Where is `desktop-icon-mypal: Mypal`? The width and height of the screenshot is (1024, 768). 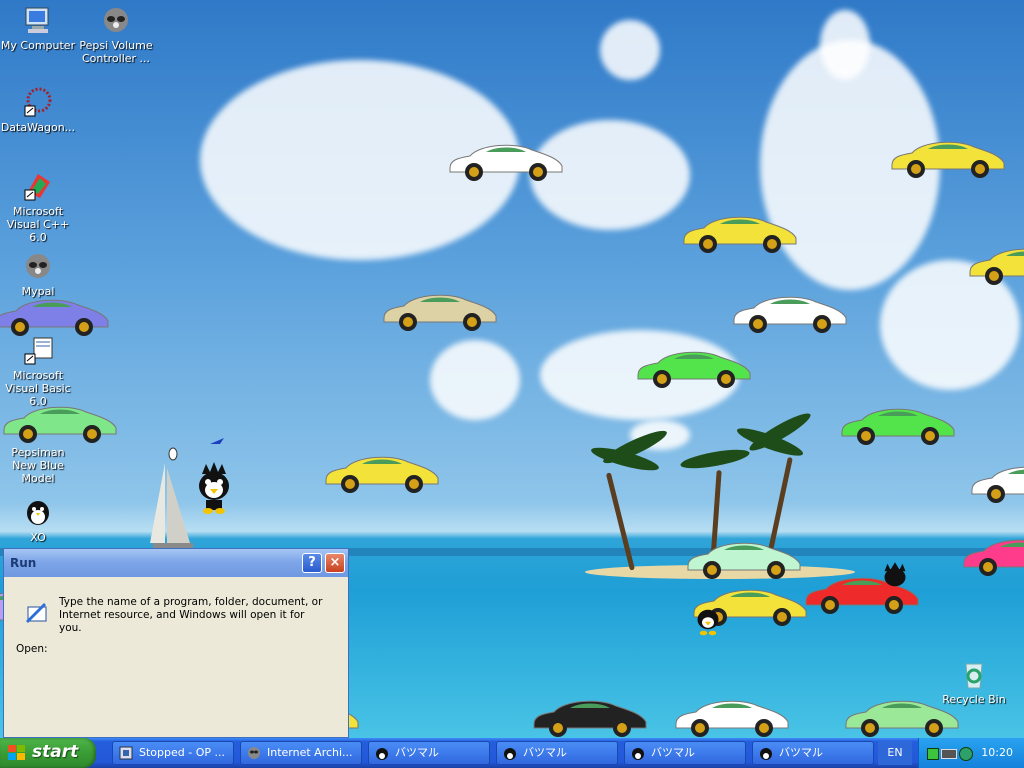 desktop-icon-mypal: Mypal is located at coordinates (39, 274).